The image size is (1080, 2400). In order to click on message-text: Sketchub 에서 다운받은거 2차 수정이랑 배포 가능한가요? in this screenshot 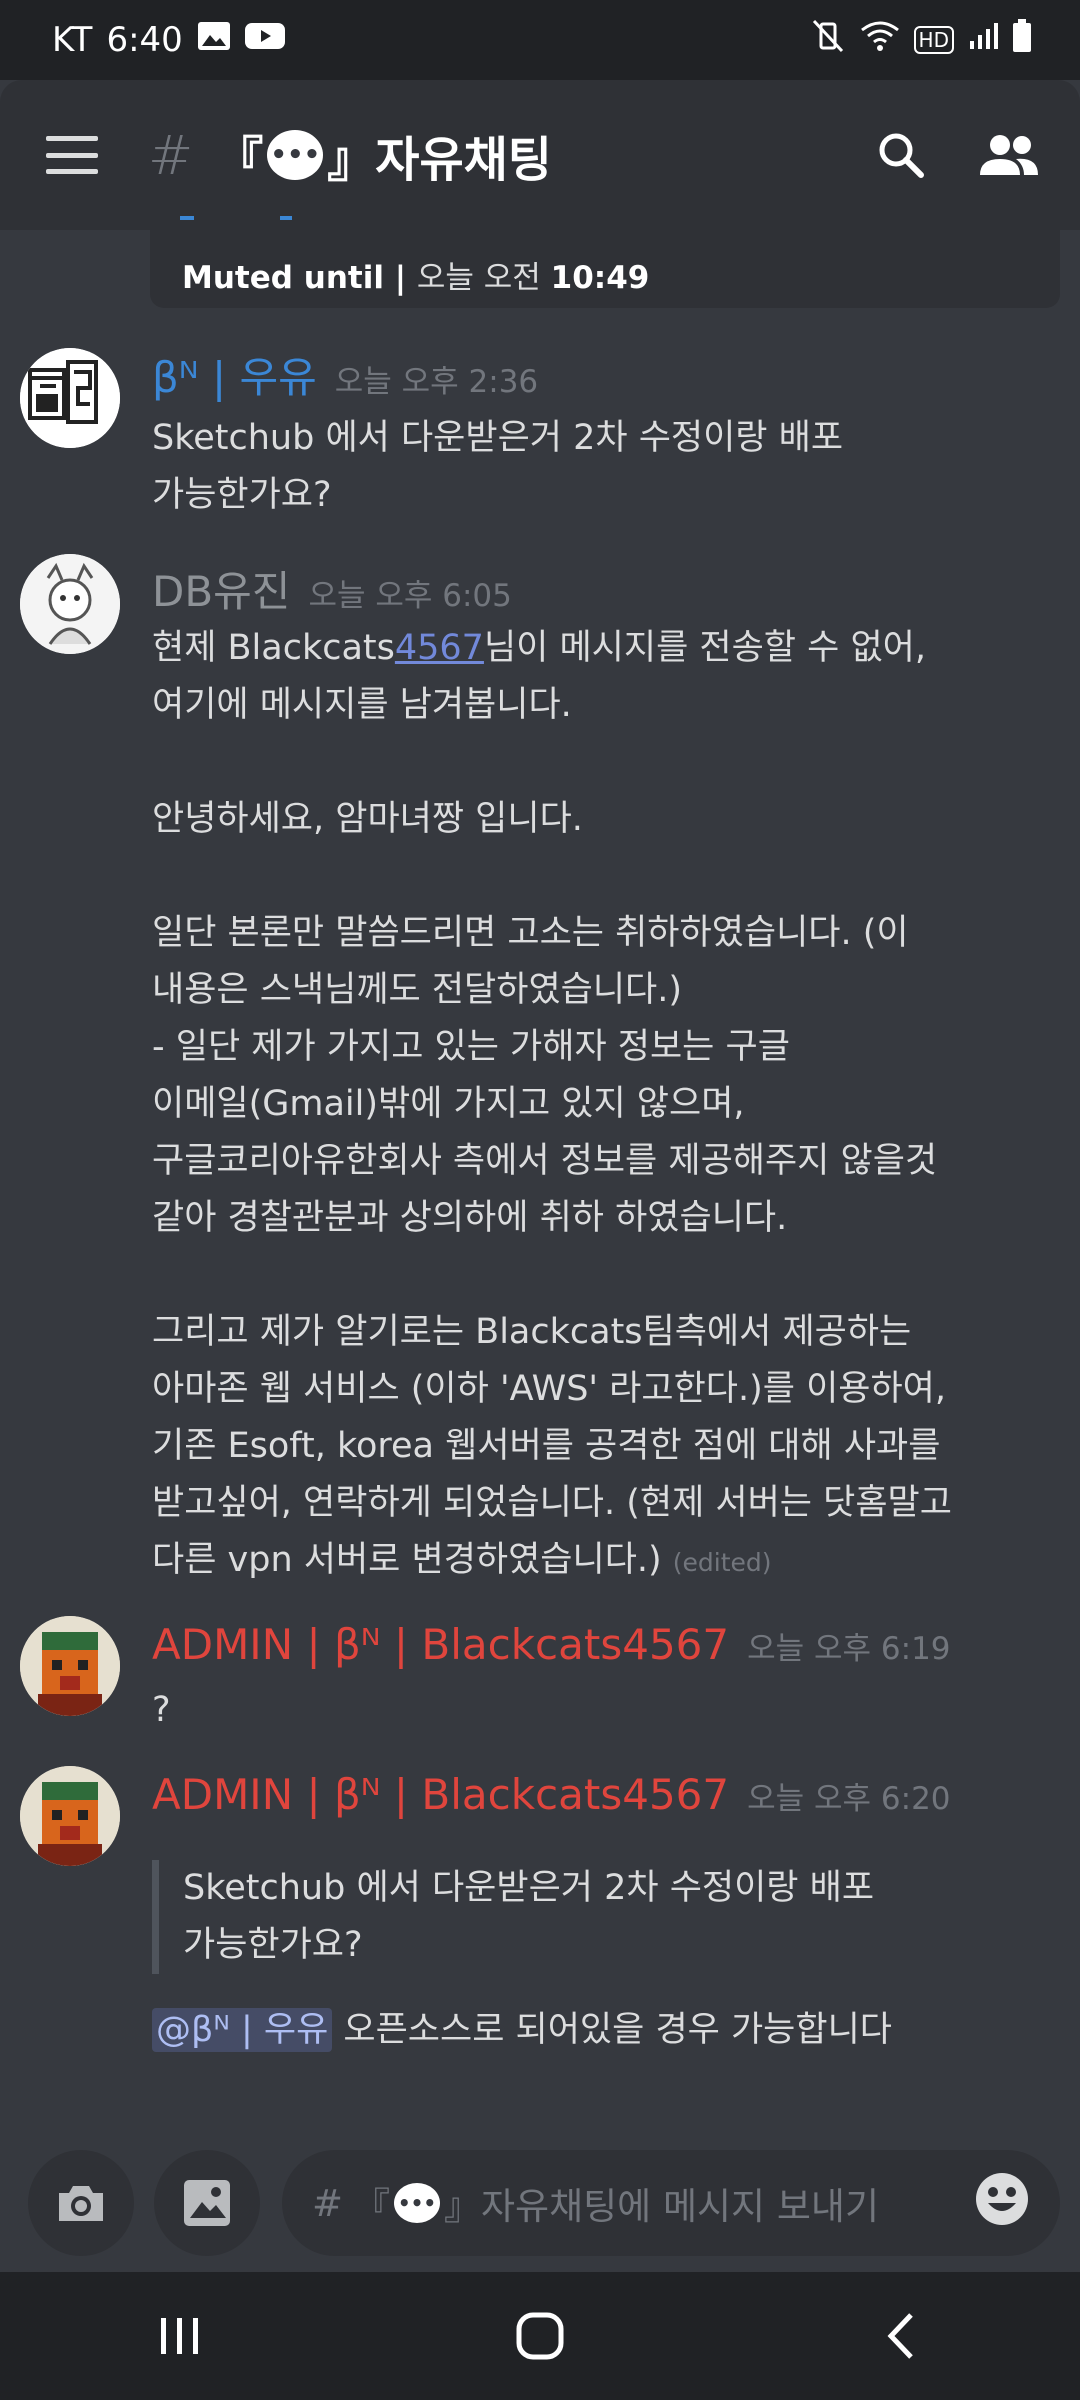, I will do `click(498, 466)`.